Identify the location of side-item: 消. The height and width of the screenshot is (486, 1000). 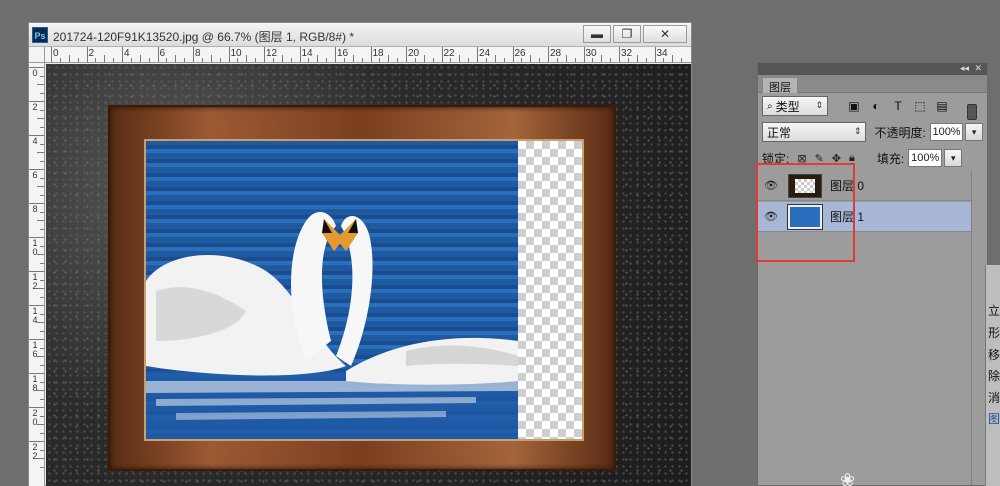
(994, 397).